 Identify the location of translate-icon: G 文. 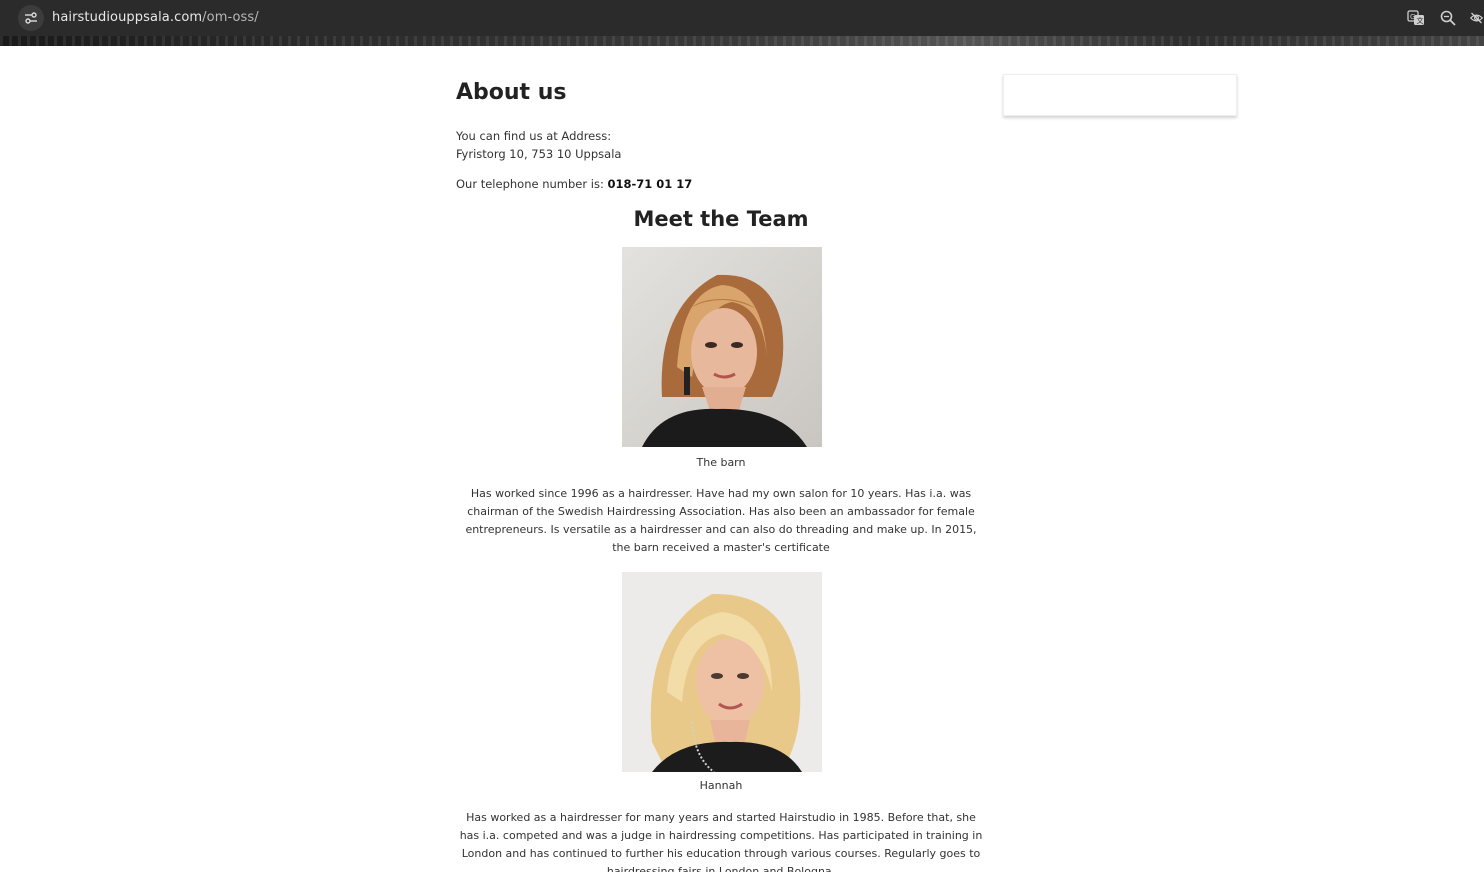
(1416, 18).